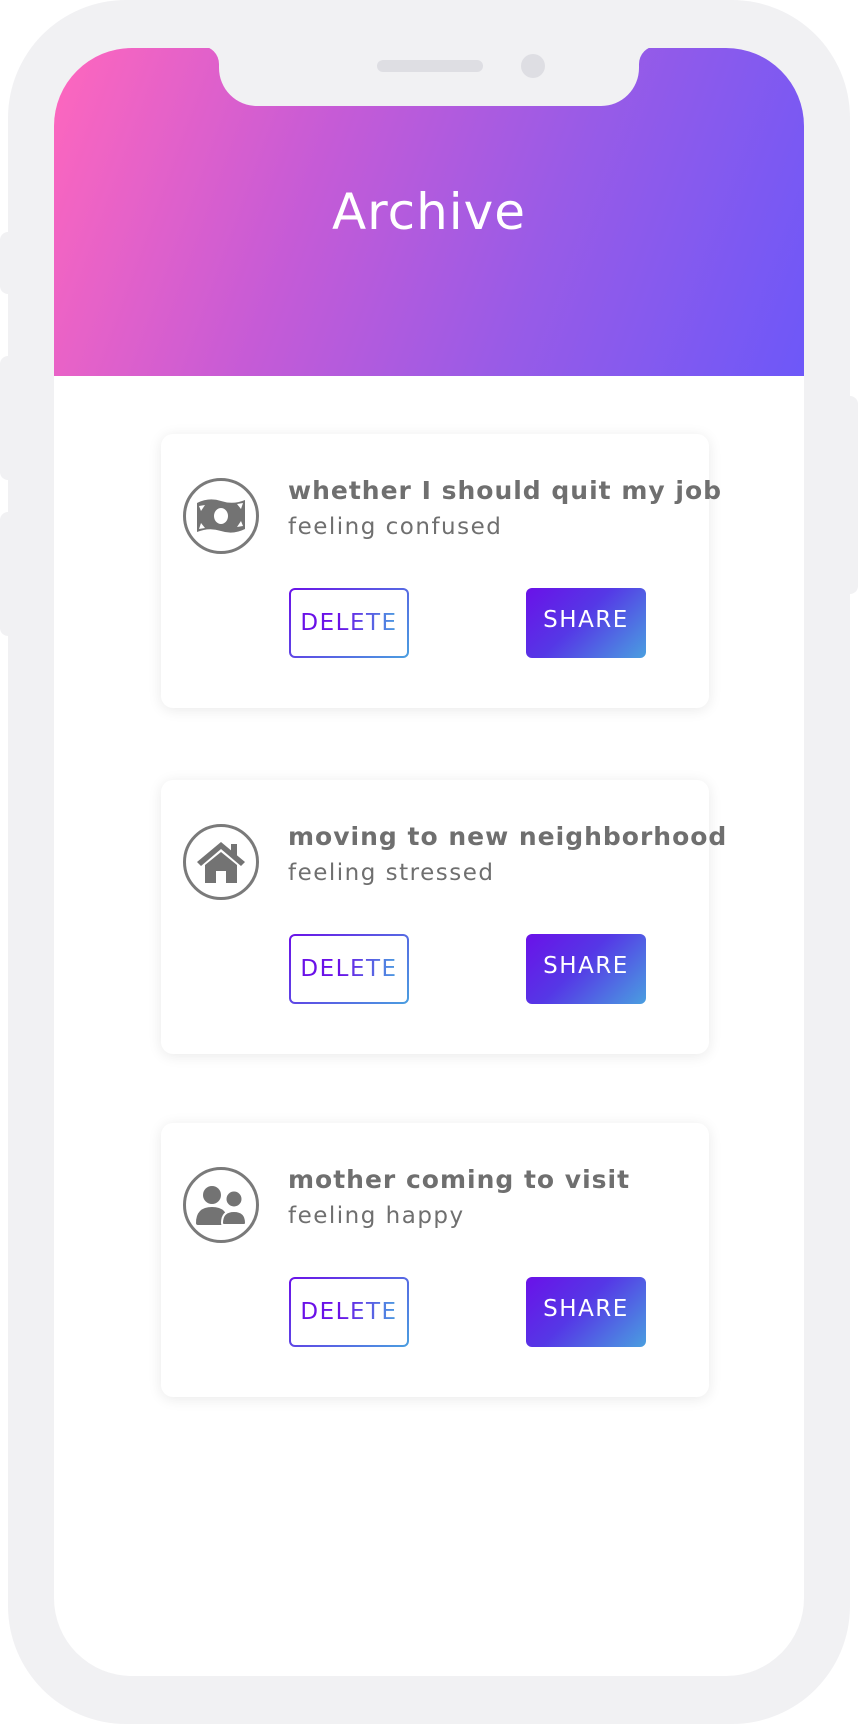  Describe the element at coordinates (508, 836) in the screenshot. I see `card-title: moving to new neighborhood` at that location.